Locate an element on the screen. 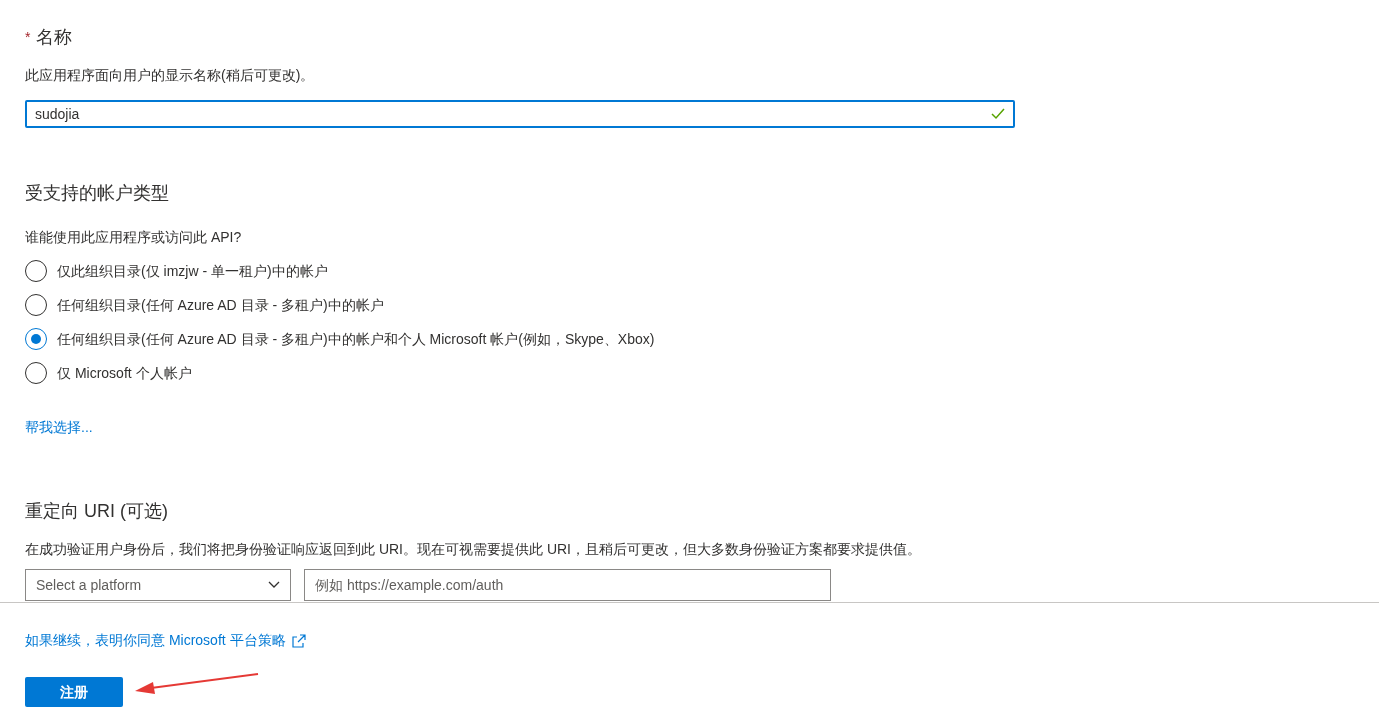  section-title: 重定向 URI (可选) is located at coordinates (97, 511).